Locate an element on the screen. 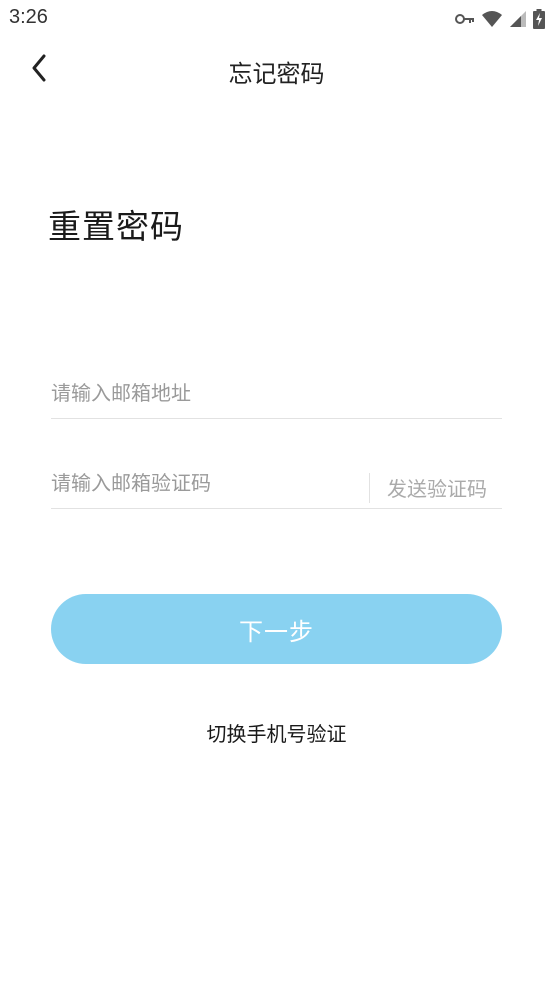 The height and width of the screenshot is (984, 553). code-divider is located at coordinates (369, 488).